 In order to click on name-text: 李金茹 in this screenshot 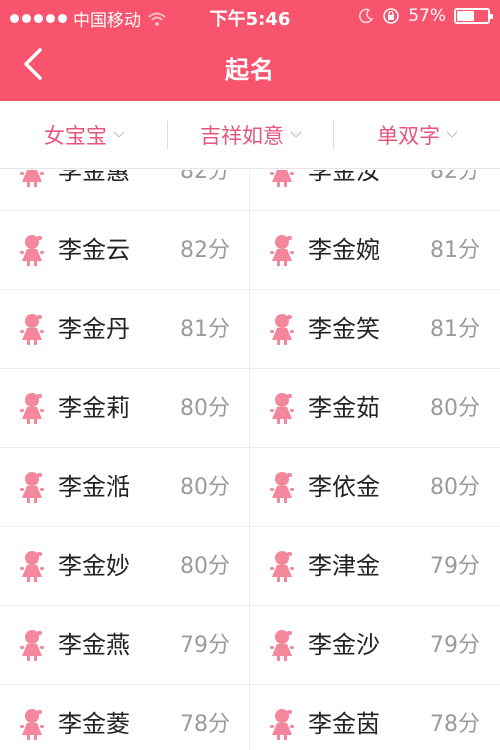, I will do `click(344, 408)`.